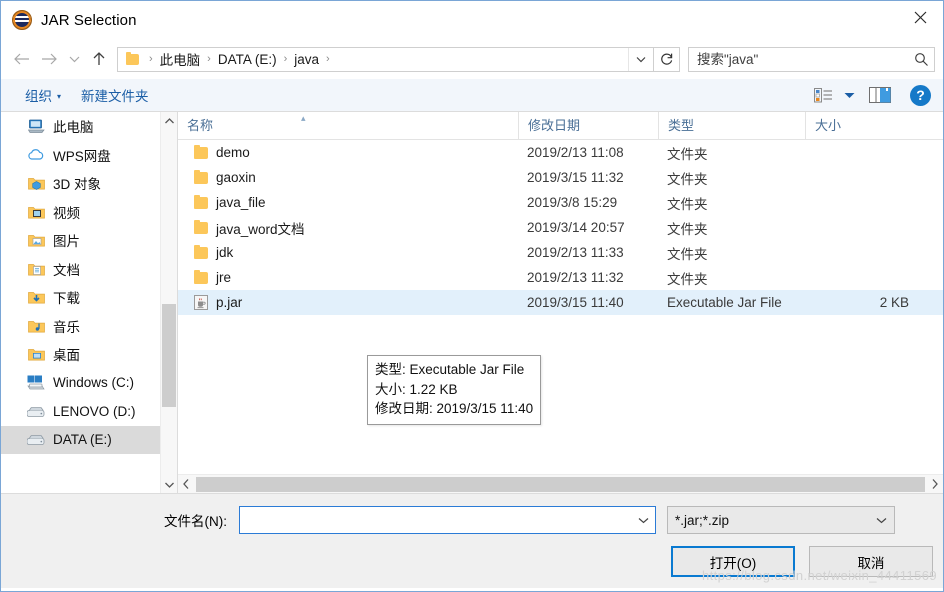  I want to click on recent-locations-icon, so click(74, 59).